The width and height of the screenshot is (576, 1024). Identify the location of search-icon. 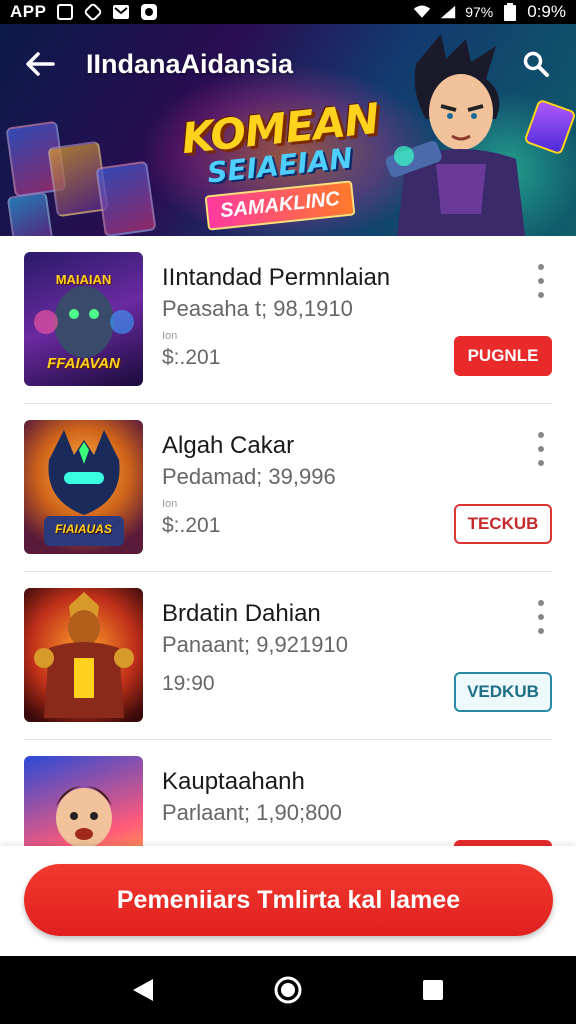
(536, 64).